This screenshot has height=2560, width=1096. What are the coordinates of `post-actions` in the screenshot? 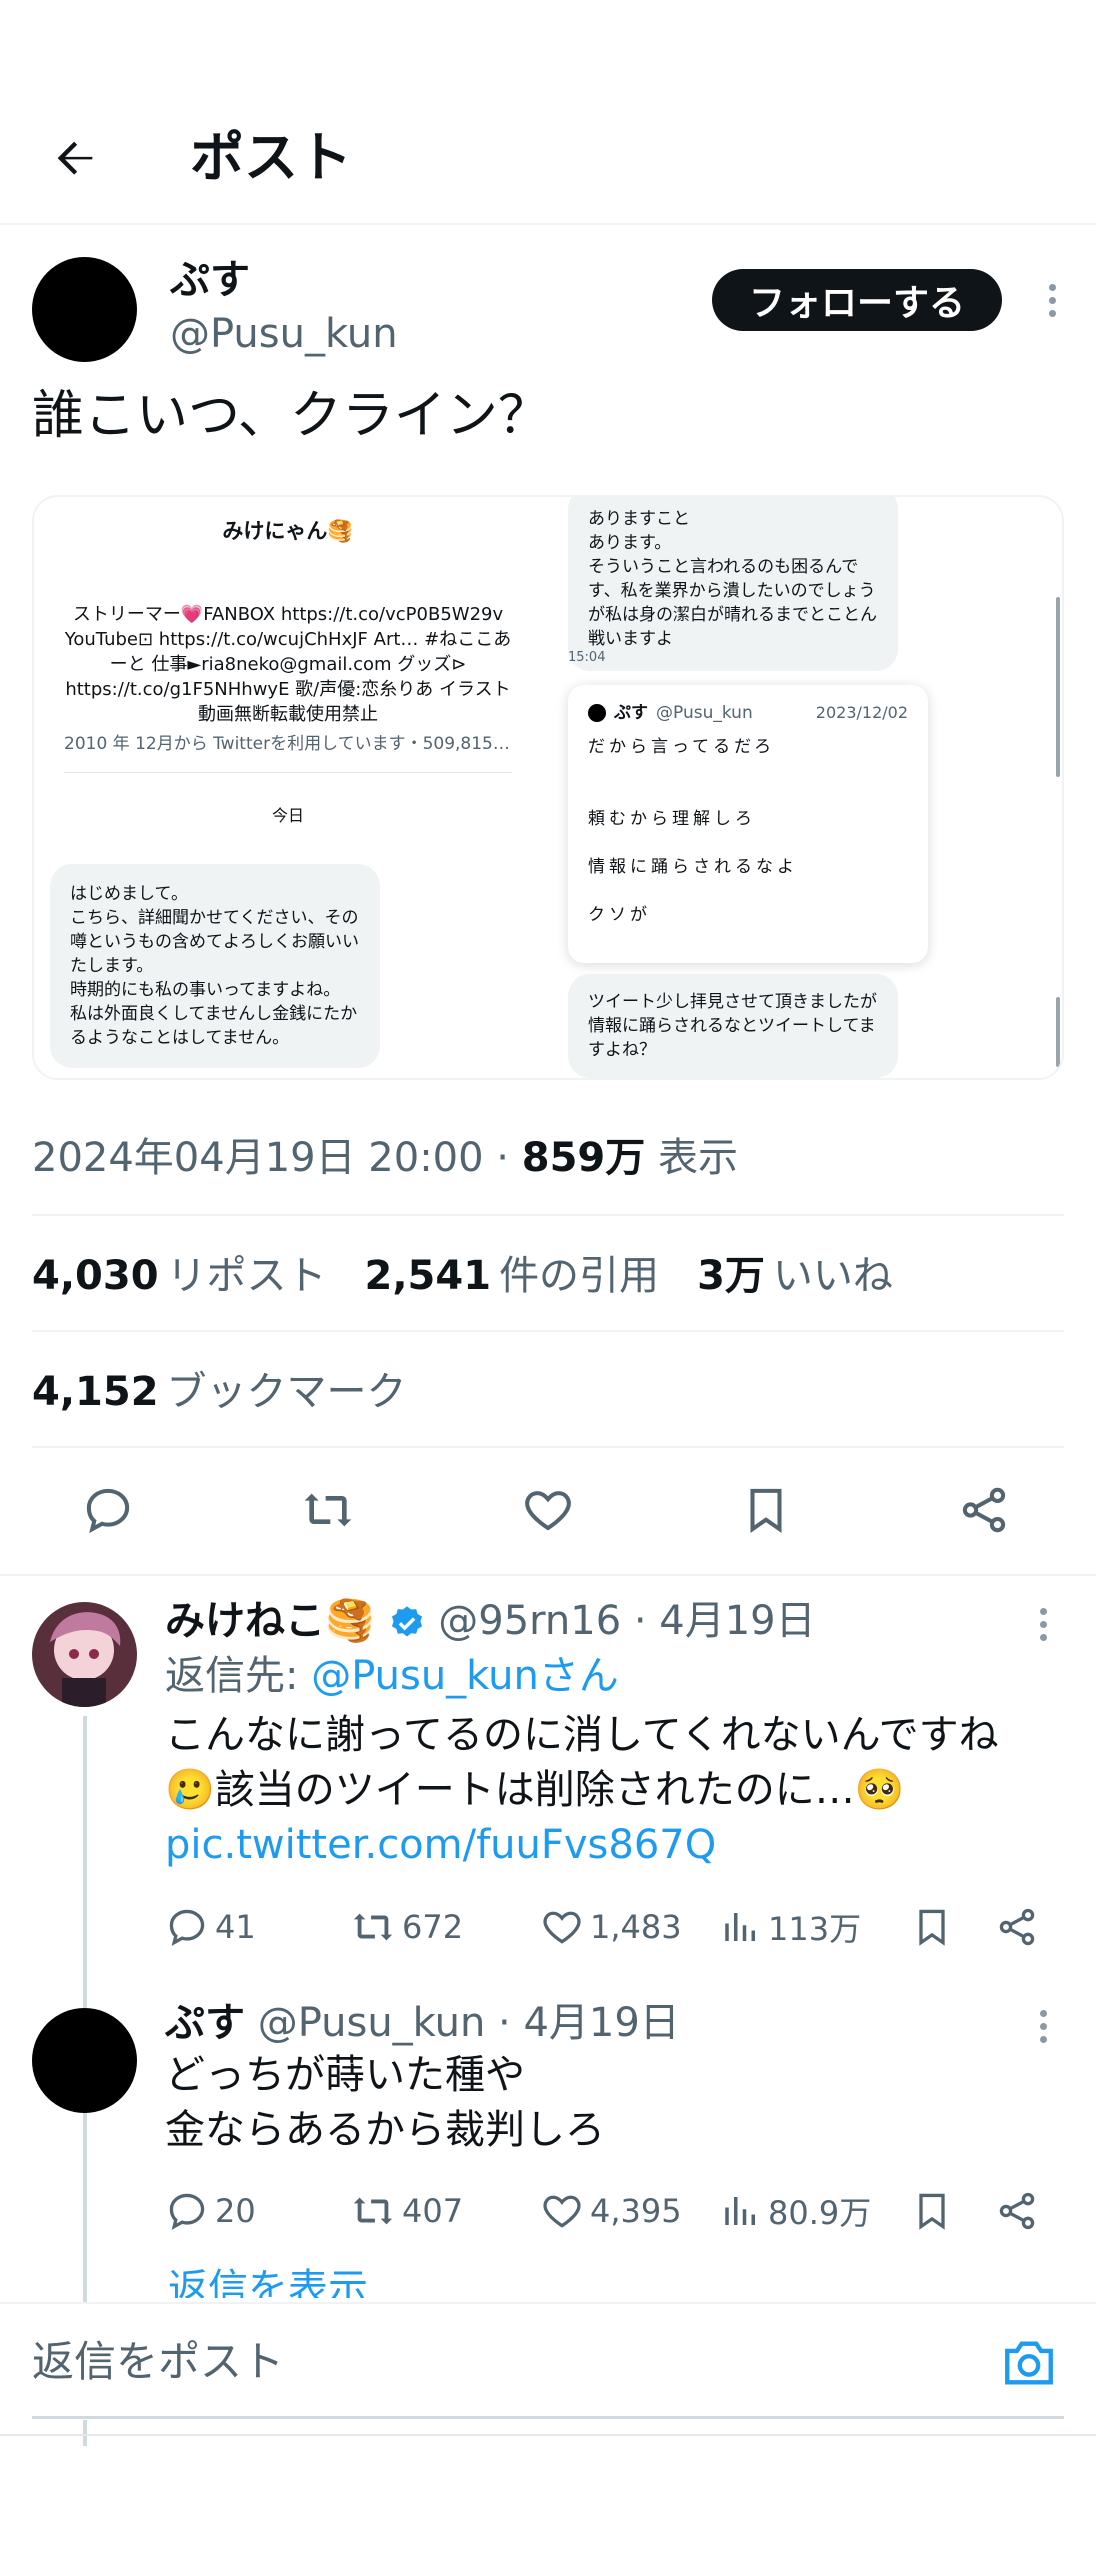 It's located at (548, 1510).